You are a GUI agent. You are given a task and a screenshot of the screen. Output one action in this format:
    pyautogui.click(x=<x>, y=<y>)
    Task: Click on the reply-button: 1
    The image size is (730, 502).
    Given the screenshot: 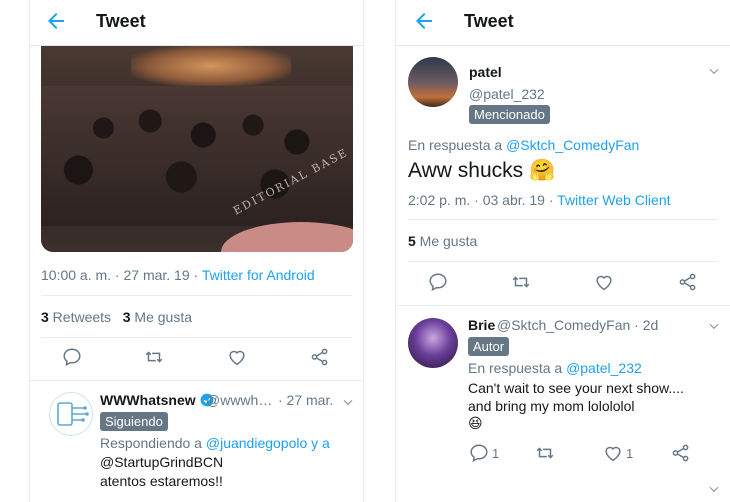 What is the action you would take?
    pyautogui.click(x=483, y=454)
    